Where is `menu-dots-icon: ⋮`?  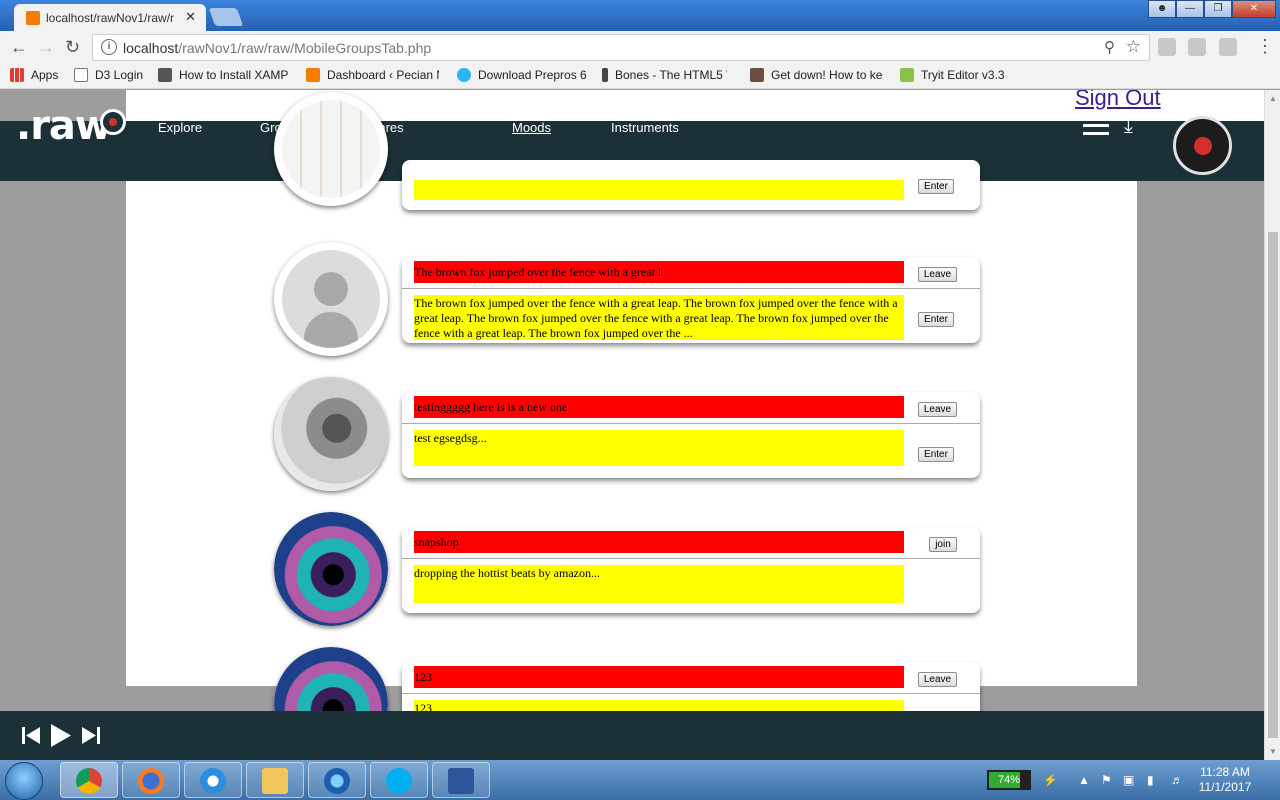
menu-dots-icon: ⋮ is located at coordinates (1265, 46).